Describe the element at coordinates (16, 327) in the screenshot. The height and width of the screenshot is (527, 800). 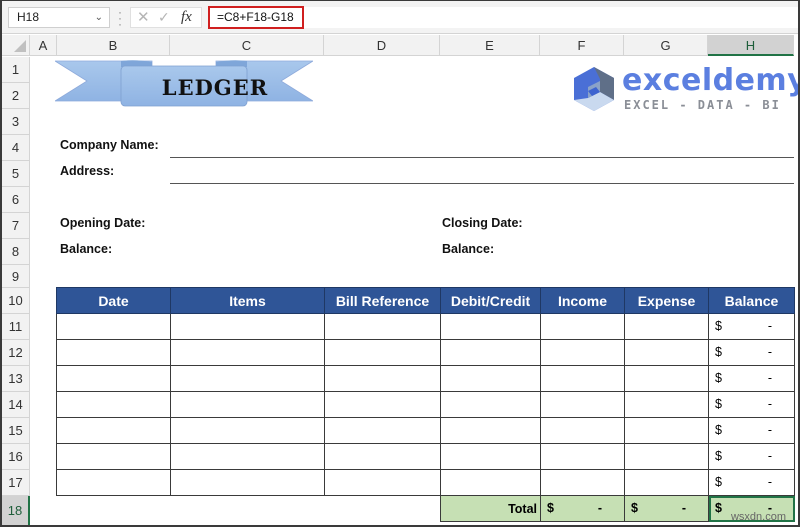
I see `row-header-11: 11` at that location.